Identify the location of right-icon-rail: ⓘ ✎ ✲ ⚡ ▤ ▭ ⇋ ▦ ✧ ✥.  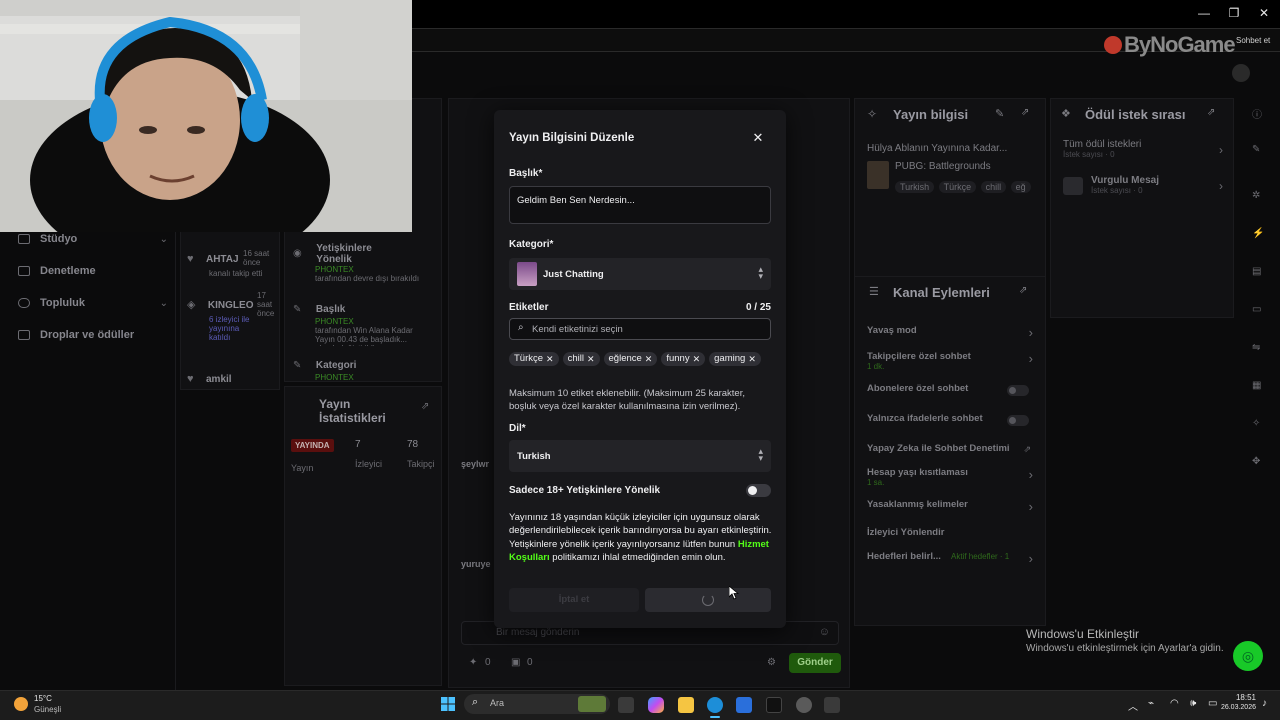
(1258, 308).